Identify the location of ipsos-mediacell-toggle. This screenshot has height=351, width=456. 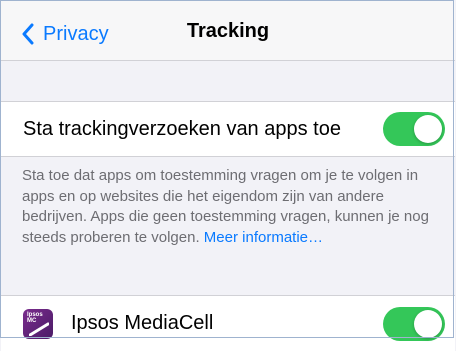
(414, 323).